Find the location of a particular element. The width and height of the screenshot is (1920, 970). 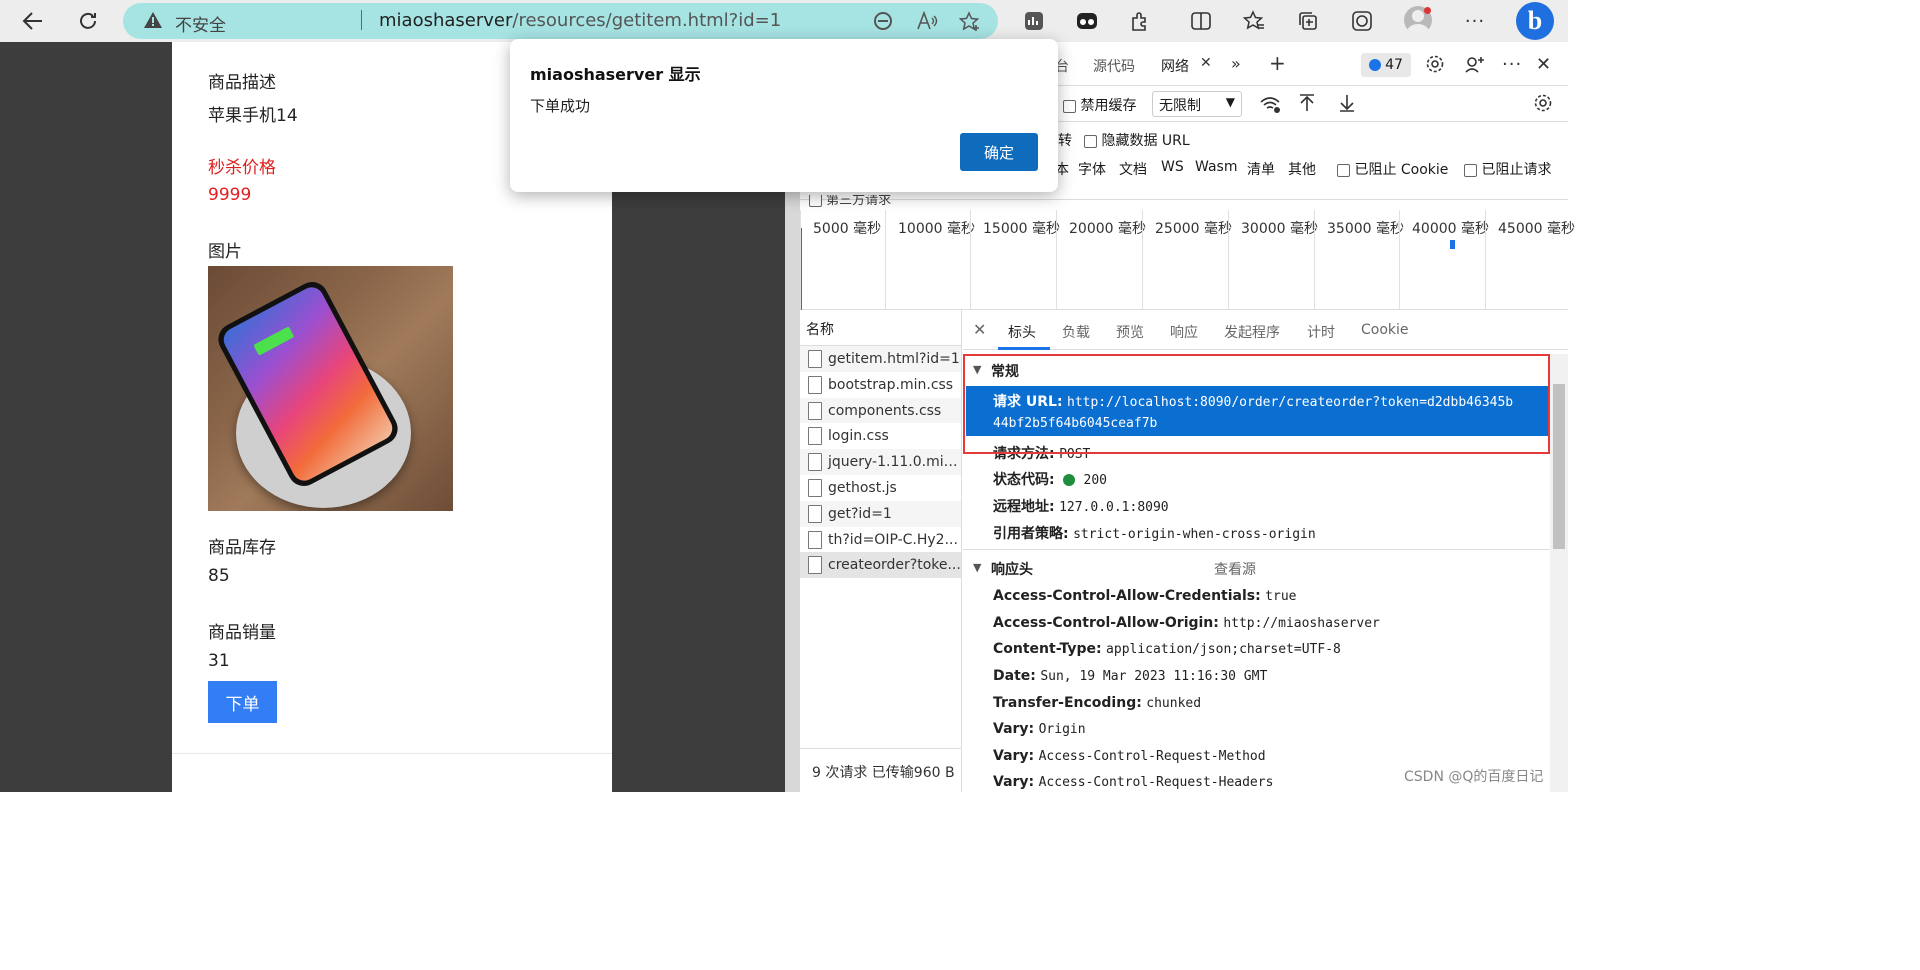

timeline-tick: 30000 毫秒 is located at coordinates (1273, 260).